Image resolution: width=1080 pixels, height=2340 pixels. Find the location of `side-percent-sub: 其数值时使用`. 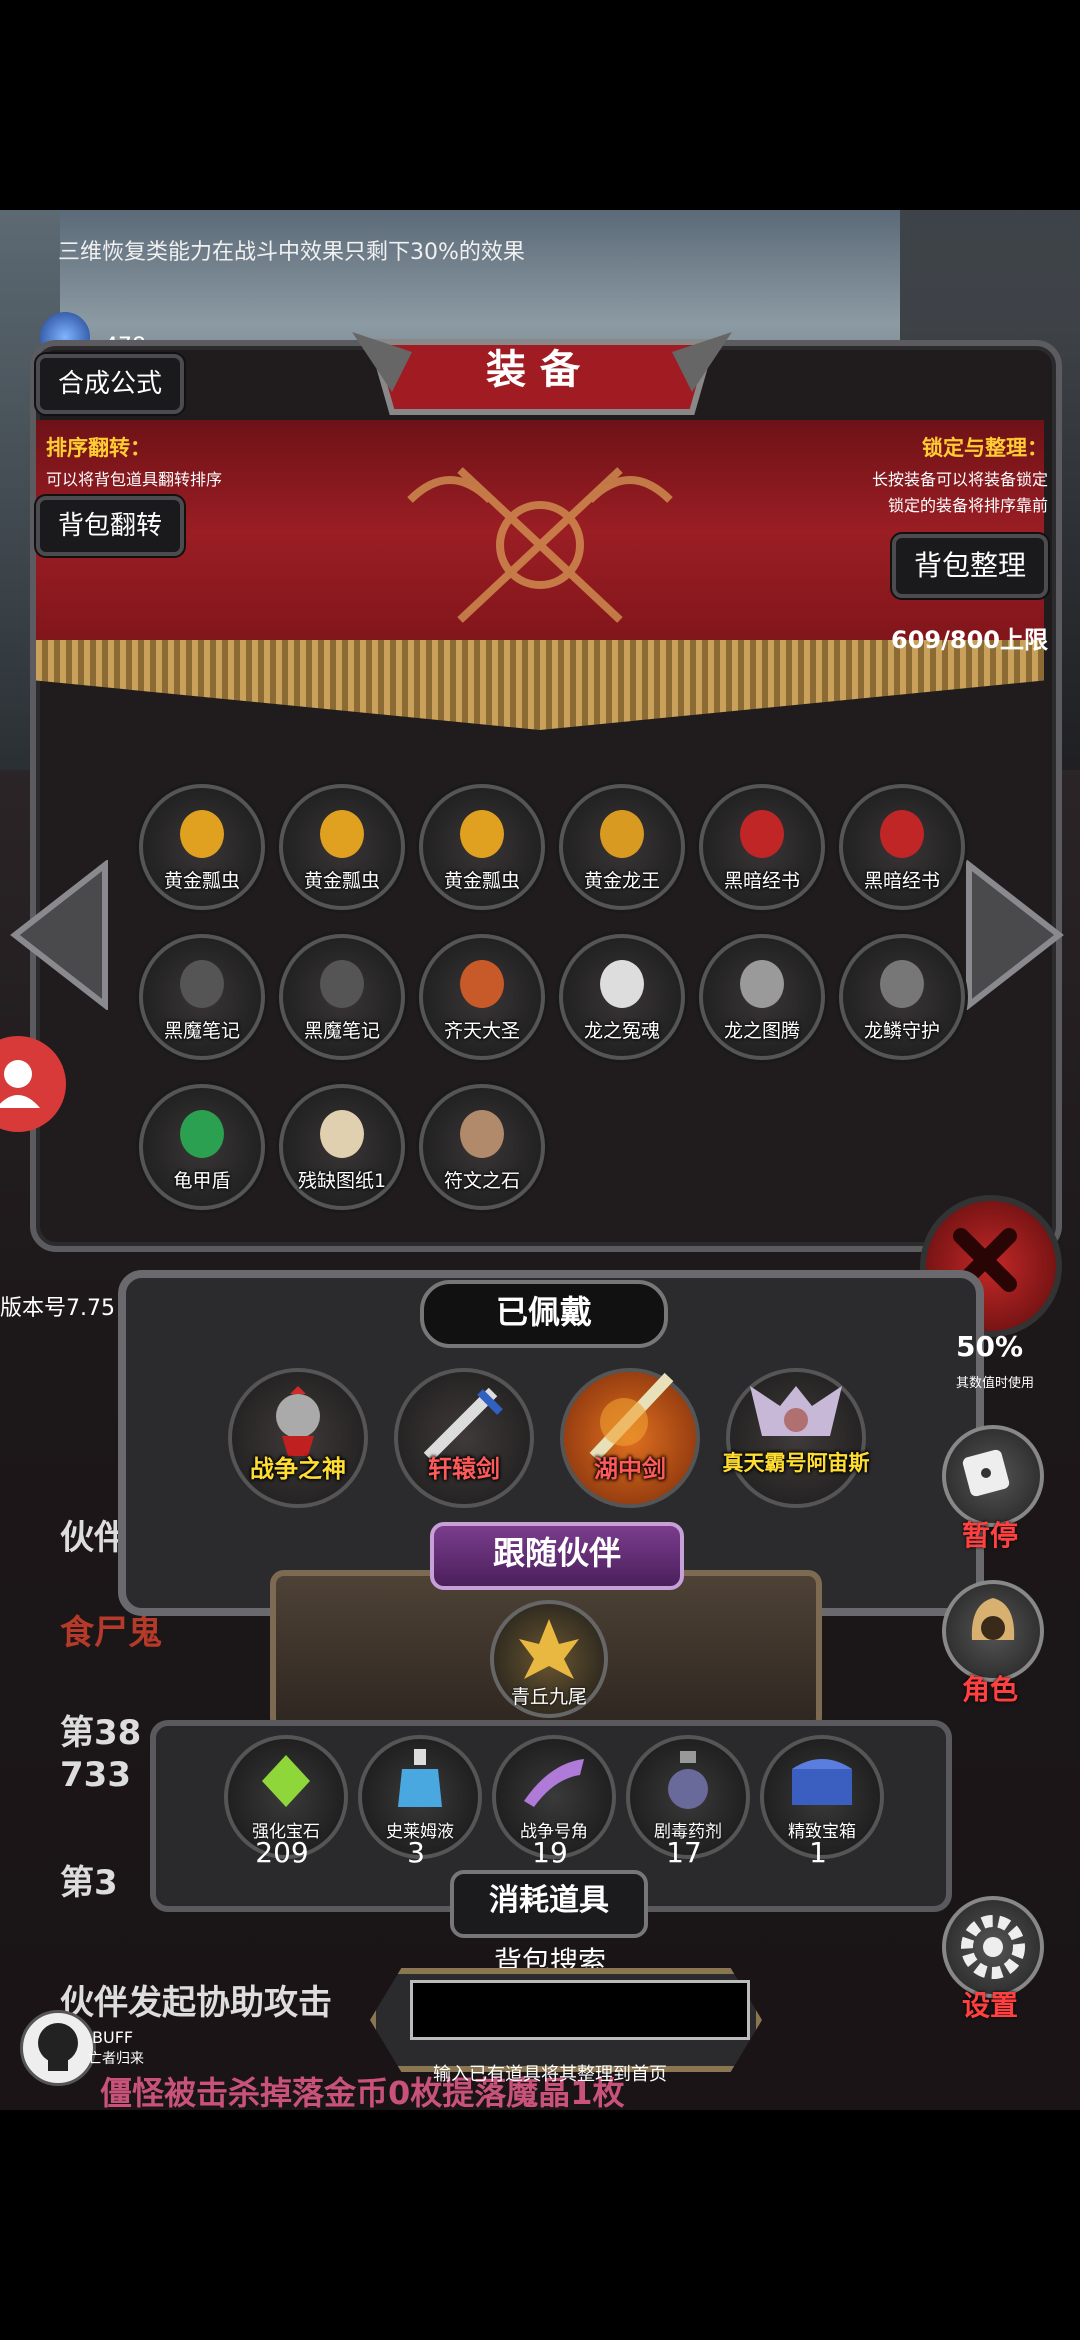

side-percent-sub: 其数值时使用 is located at coordinates (995, 1383).